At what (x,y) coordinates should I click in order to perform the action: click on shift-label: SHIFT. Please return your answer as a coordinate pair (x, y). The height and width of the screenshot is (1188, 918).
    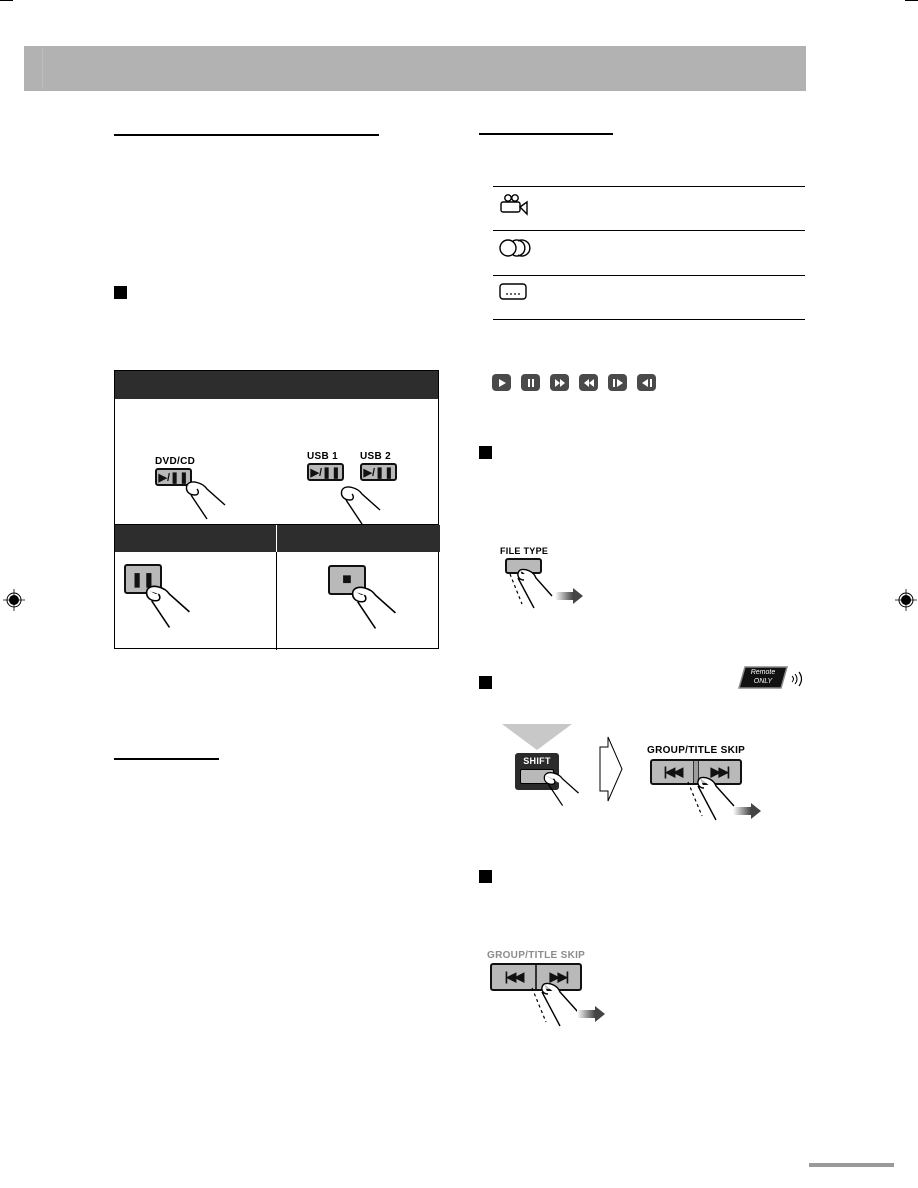
    Looking at the image, I should click on (537, 761).